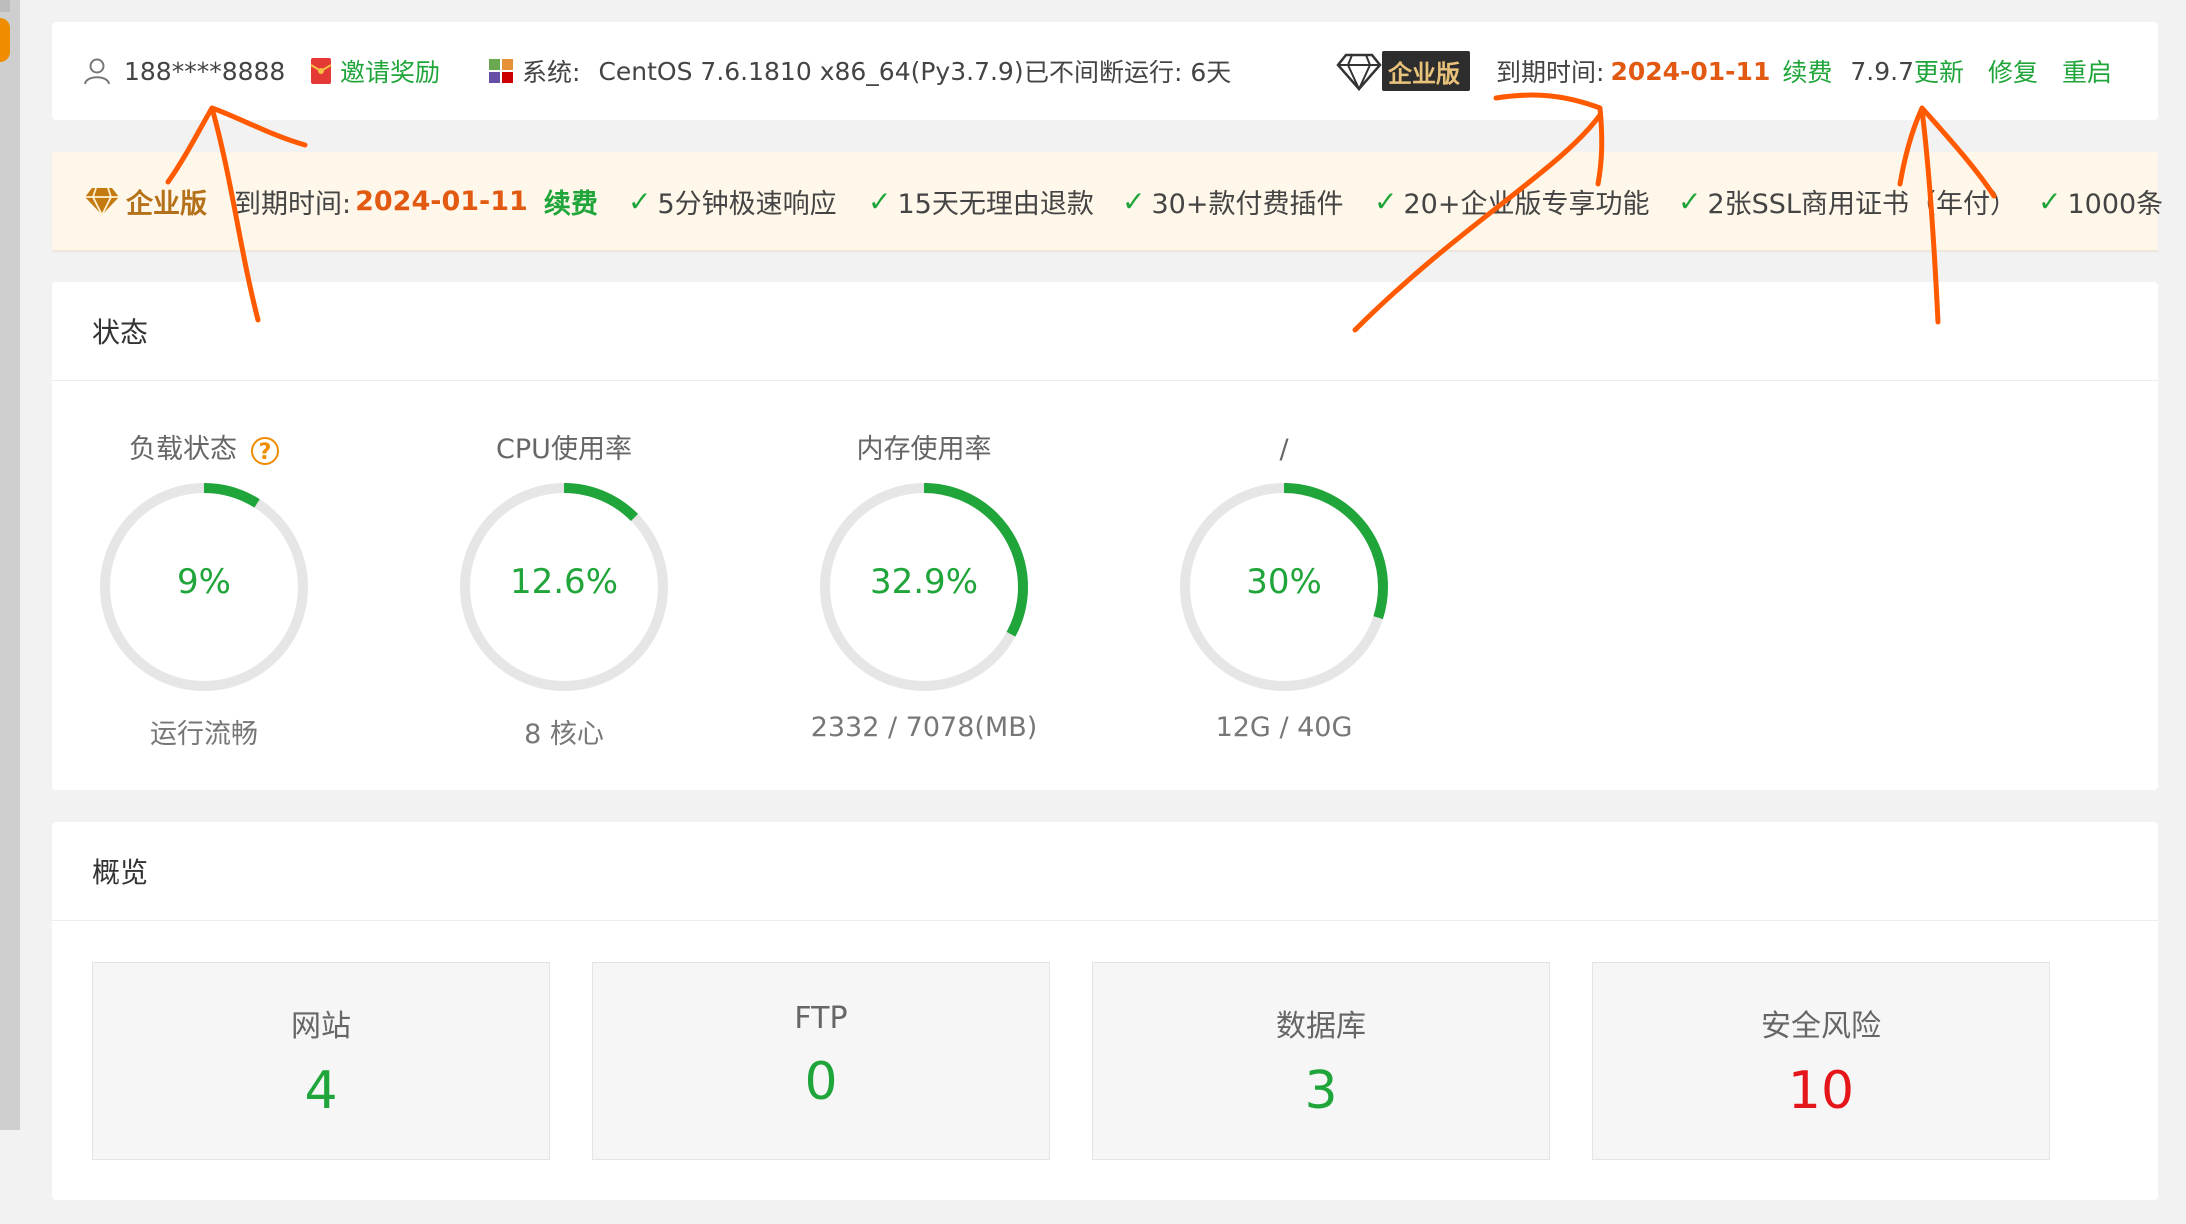 Image resolution: width=2186 pixels, height=1224 pixels. What do you see at coordinates (1284, 449) in the screenshot?
I see `gauge-label: /` at bounding box center [1284, 449].